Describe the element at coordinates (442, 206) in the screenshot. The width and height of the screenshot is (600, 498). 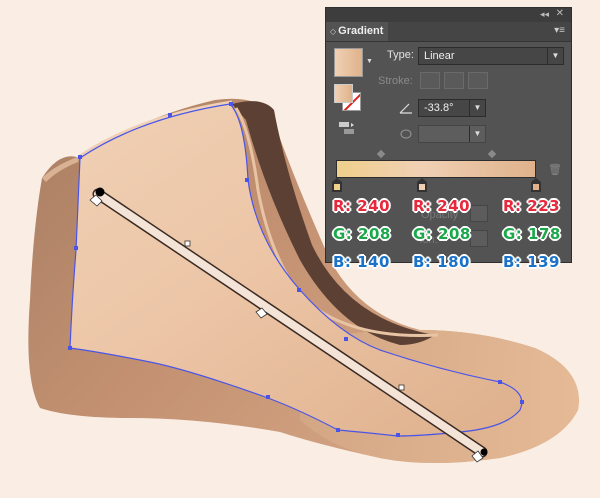
I see `stop2-r: R: 240` at that location.